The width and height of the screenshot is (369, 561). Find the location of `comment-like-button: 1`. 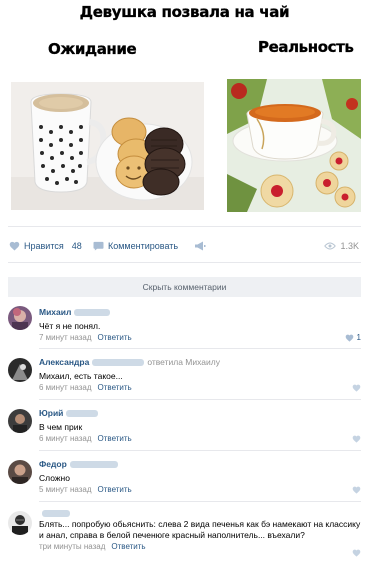

comment-like-button: 1 is located at coordinates (353, 337).